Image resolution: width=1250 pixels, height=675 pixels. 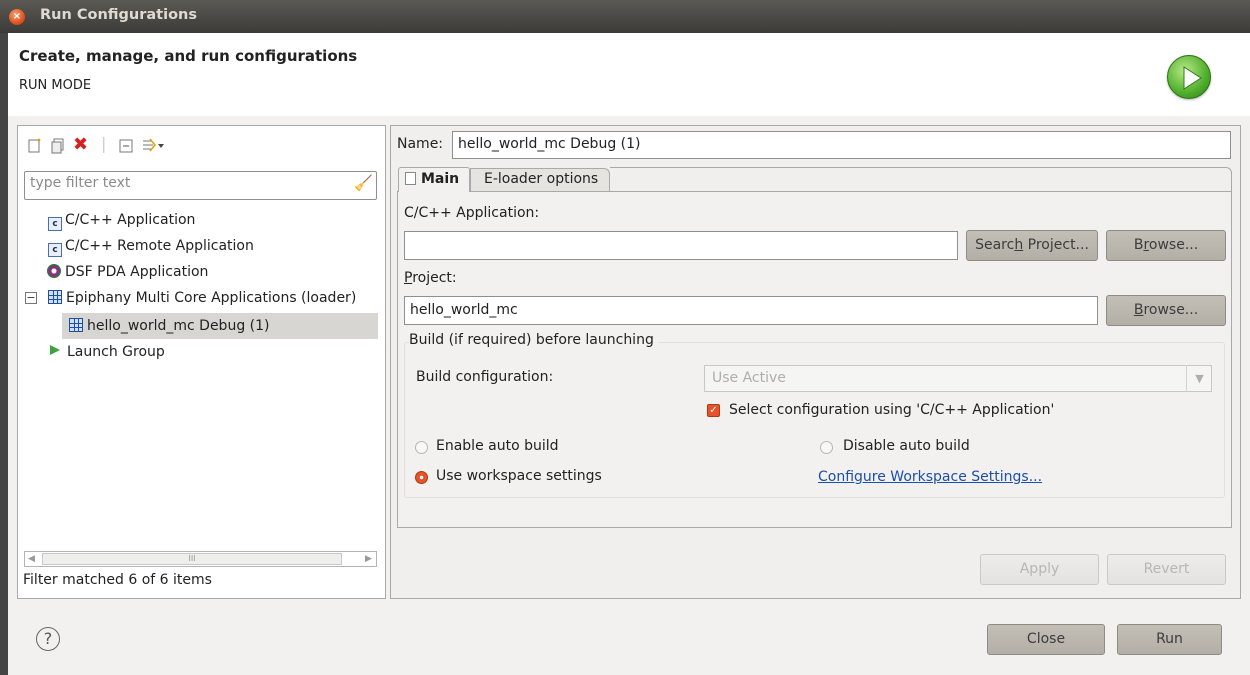 What do you see at coordinates (421, 447) in the screenshot?
I see `enable-auto-build-radio` at bounding box center [421, 447].